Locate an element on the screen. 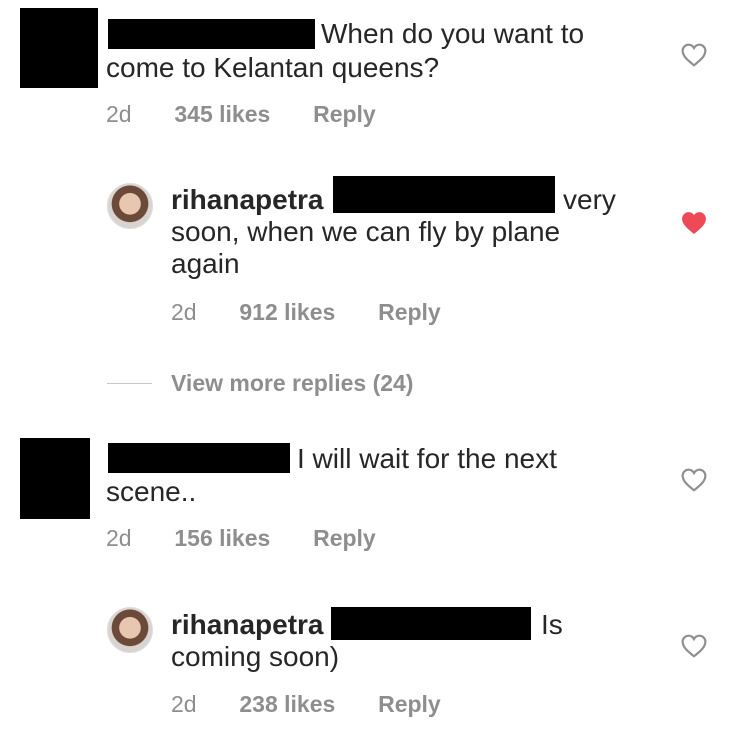 Image resolution: width=750 pixels, height=745 pixels. comment-text: I will wait for the next is located at coordinates (427, 458).